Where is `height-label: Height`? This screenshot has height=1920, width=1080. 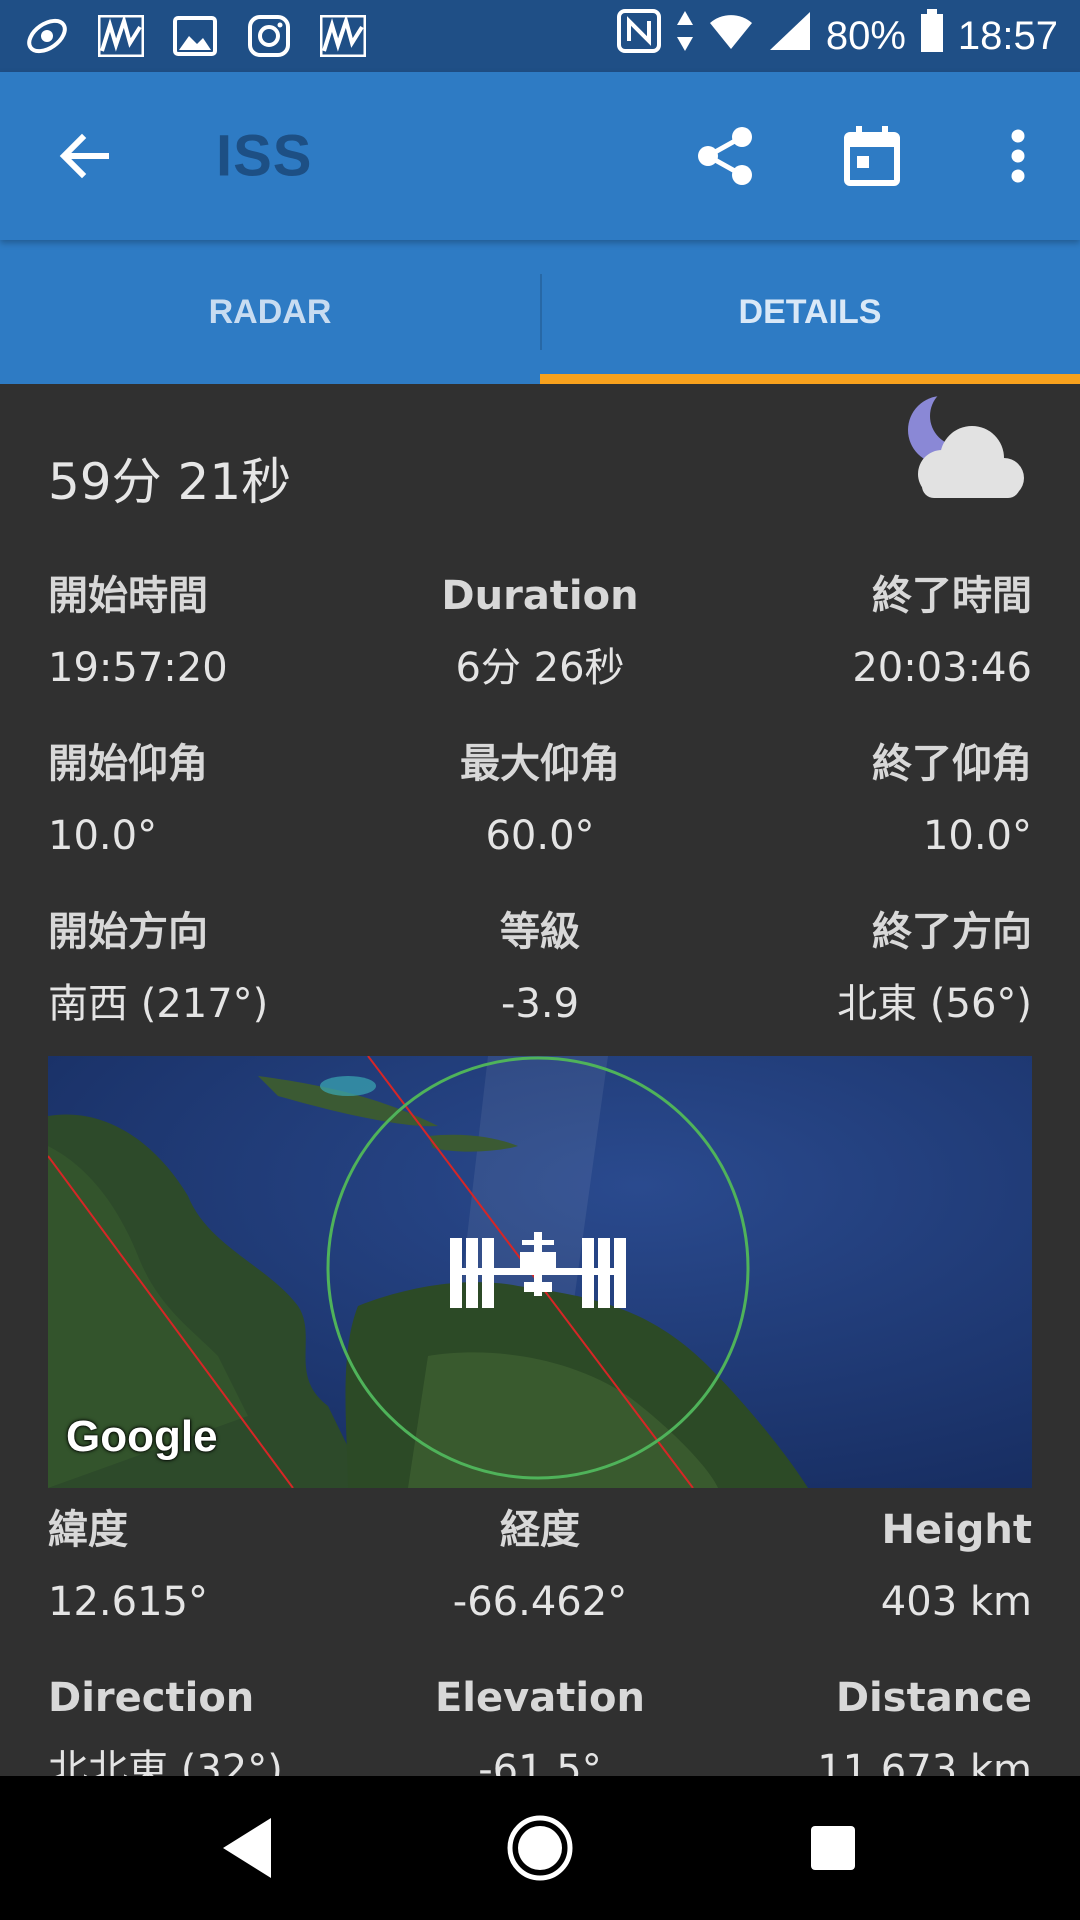 height-label: Height is located at coordinates (956, 1530).